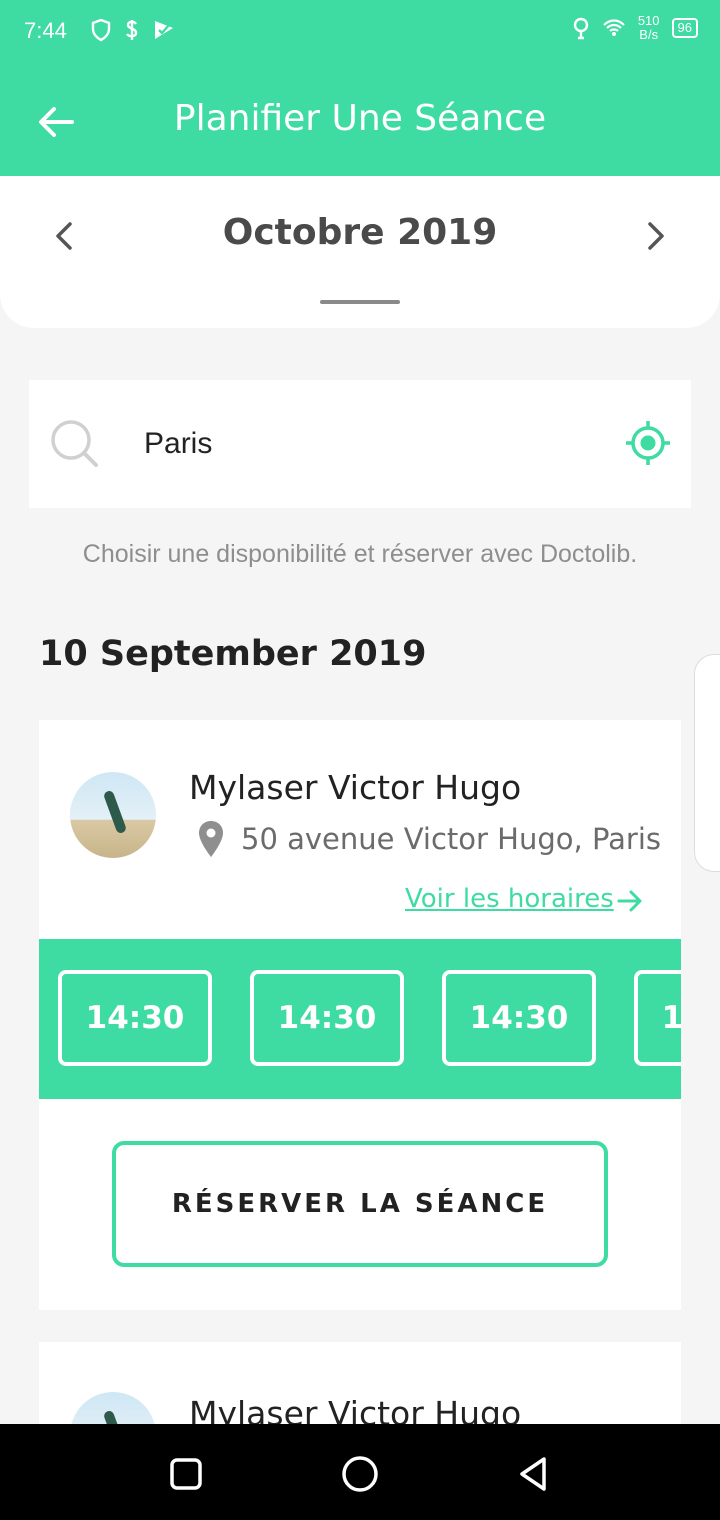 This screenshot has height=1520, width=720. What do you see at coordinates (360, 302) in the screenshot?
I see `drag-handle` at bounding box center [360, 302].